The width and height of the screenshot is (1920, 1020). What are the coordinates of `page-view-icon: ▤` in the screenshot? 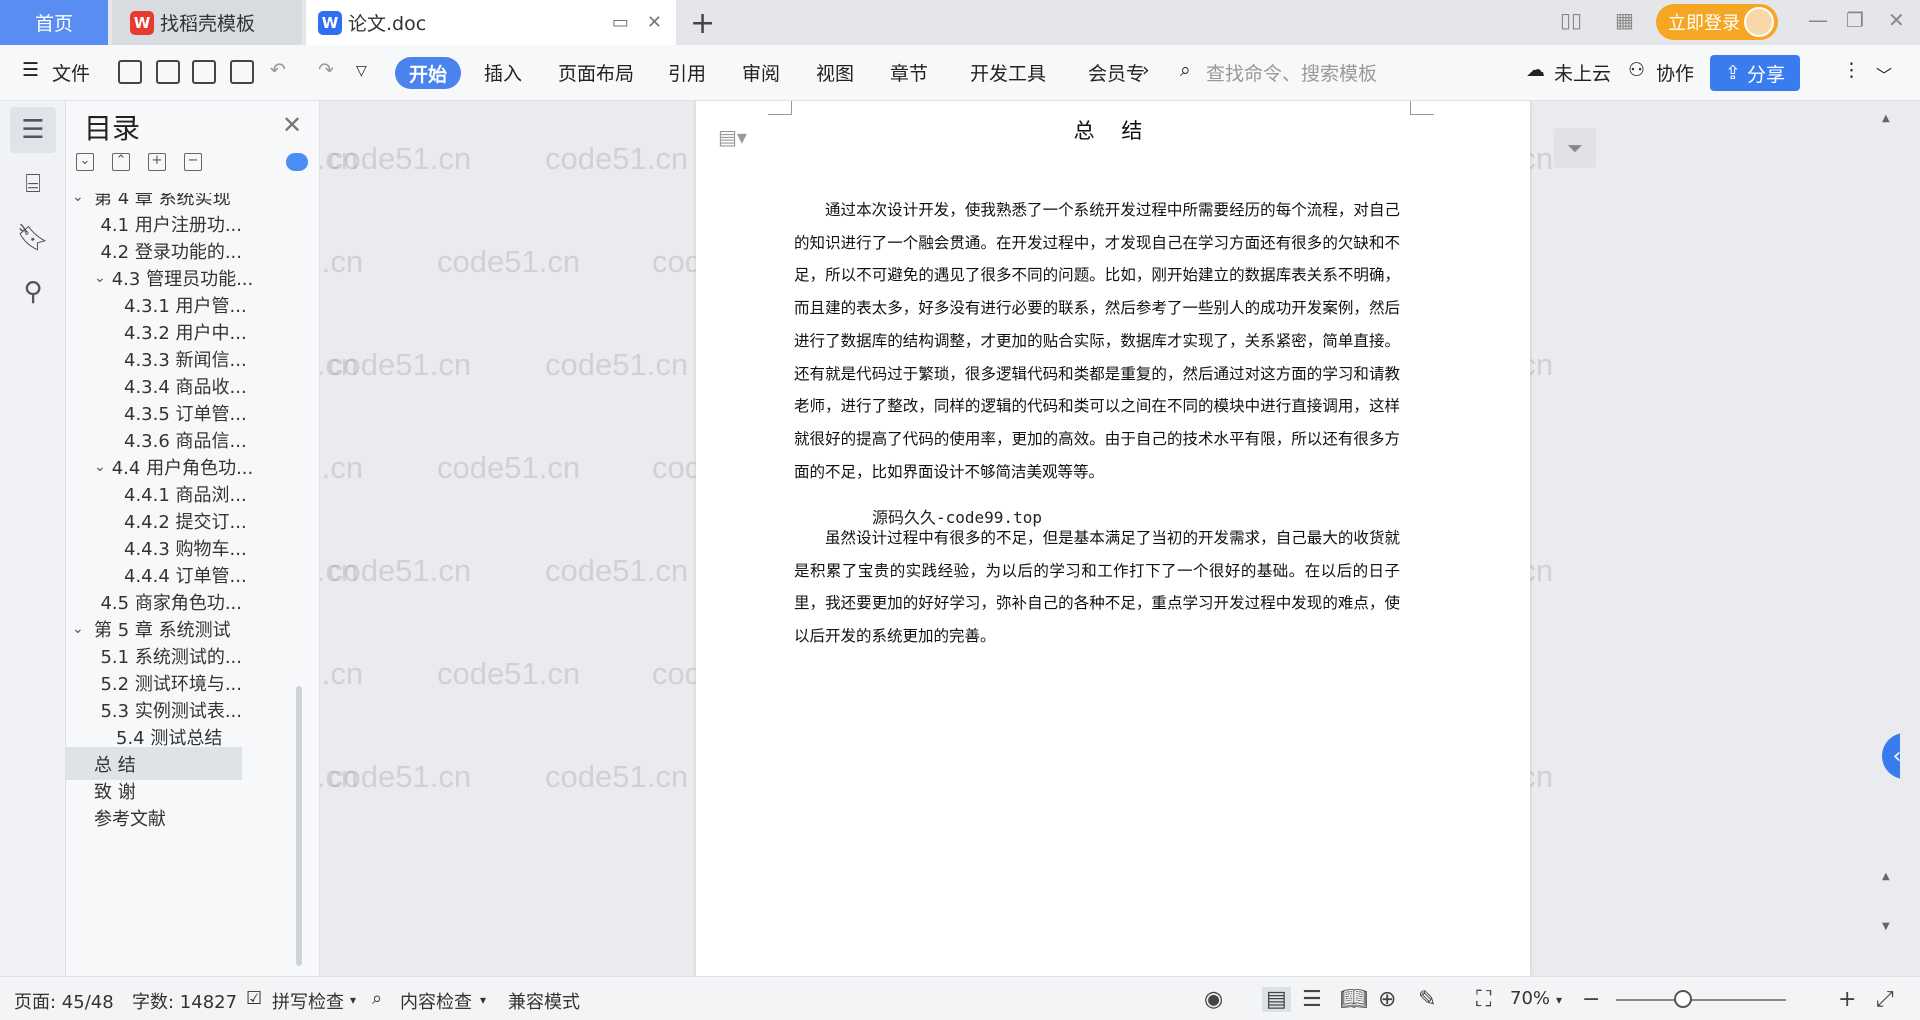 It's located at (1276, 999).